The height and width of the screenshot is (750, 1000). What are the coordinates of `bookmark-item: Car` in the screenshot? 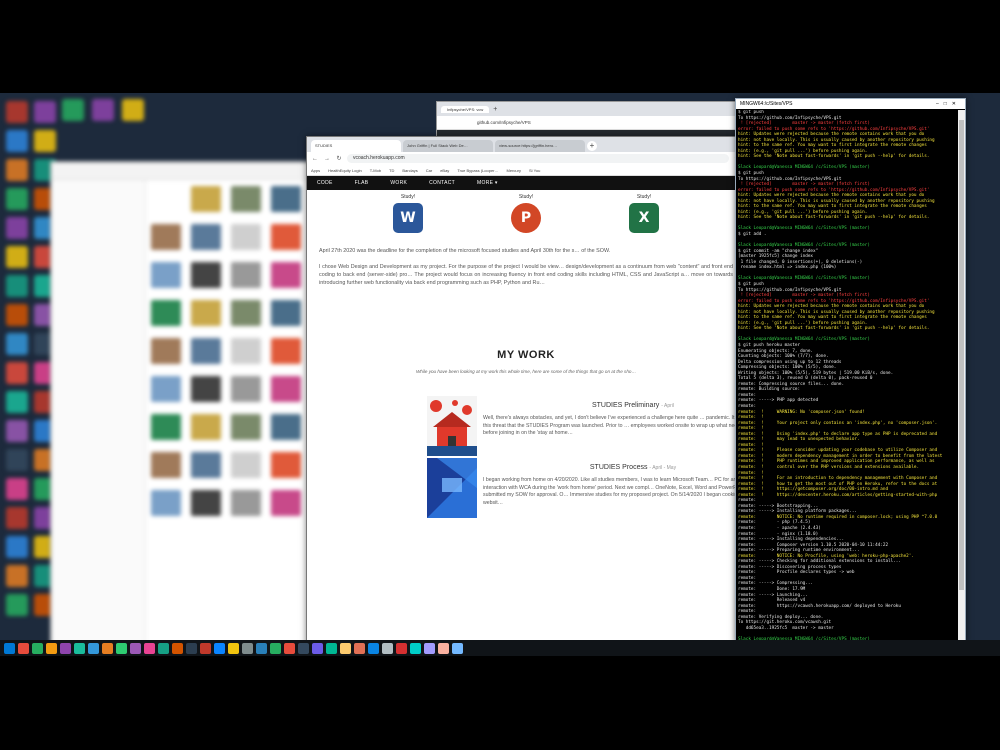 It's located at (429, 170).